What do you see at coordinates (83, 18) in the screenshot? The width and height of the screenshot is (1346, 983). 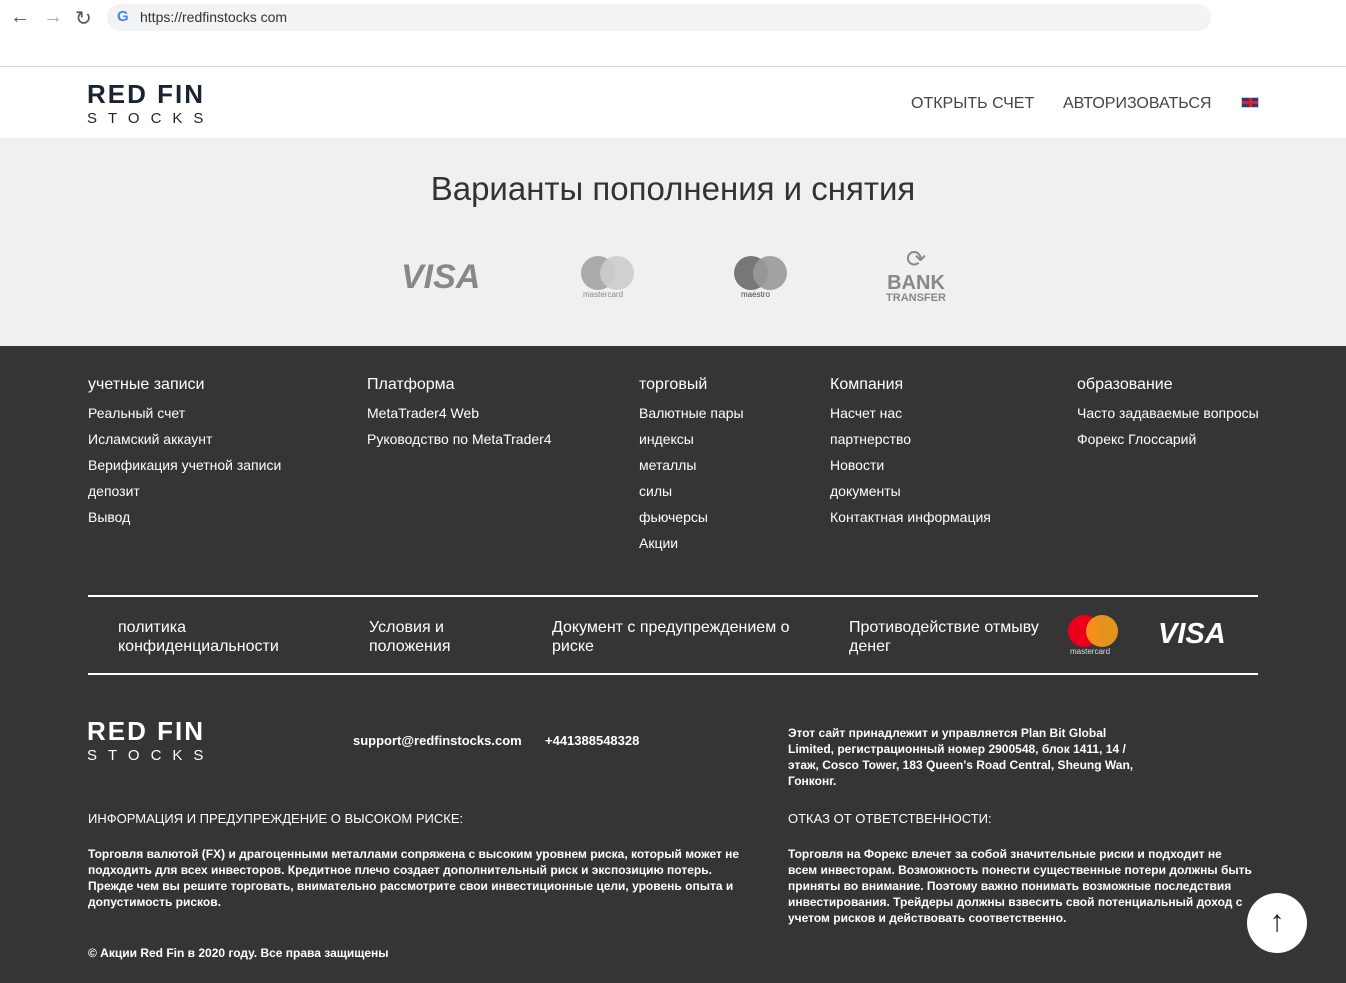 I see `reload-icon: ↻` at bounding box center [83, 18].